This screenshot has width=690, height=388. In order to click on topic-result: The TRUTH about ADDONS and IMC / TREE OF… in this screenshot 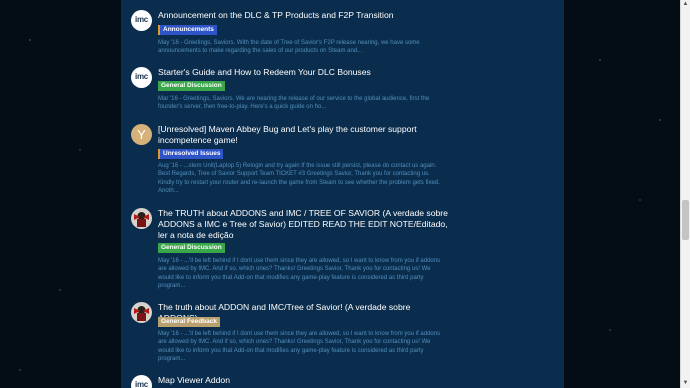, I will do `click(291, 250)`.